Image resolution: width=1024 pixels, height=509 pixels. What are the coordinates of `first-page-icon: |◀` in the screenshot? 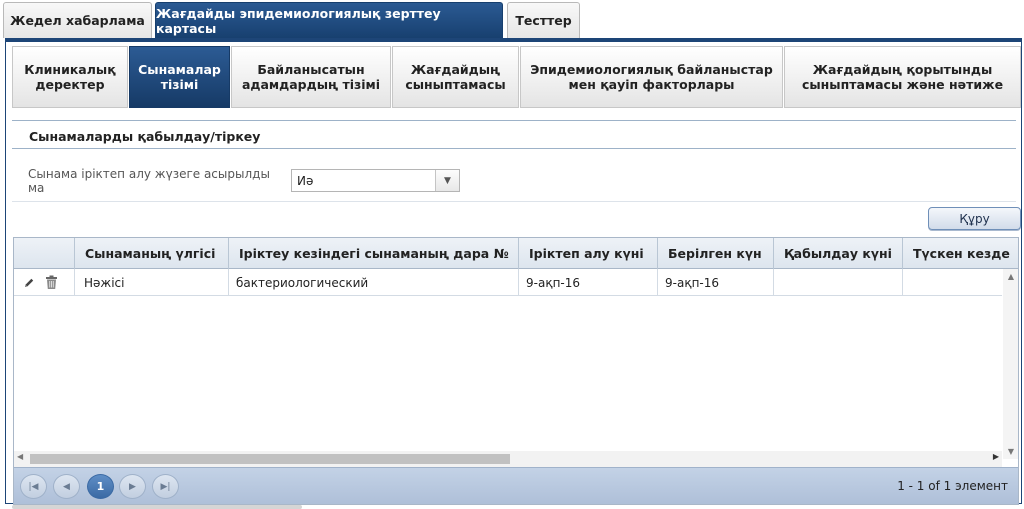 It's located at (33, 486).